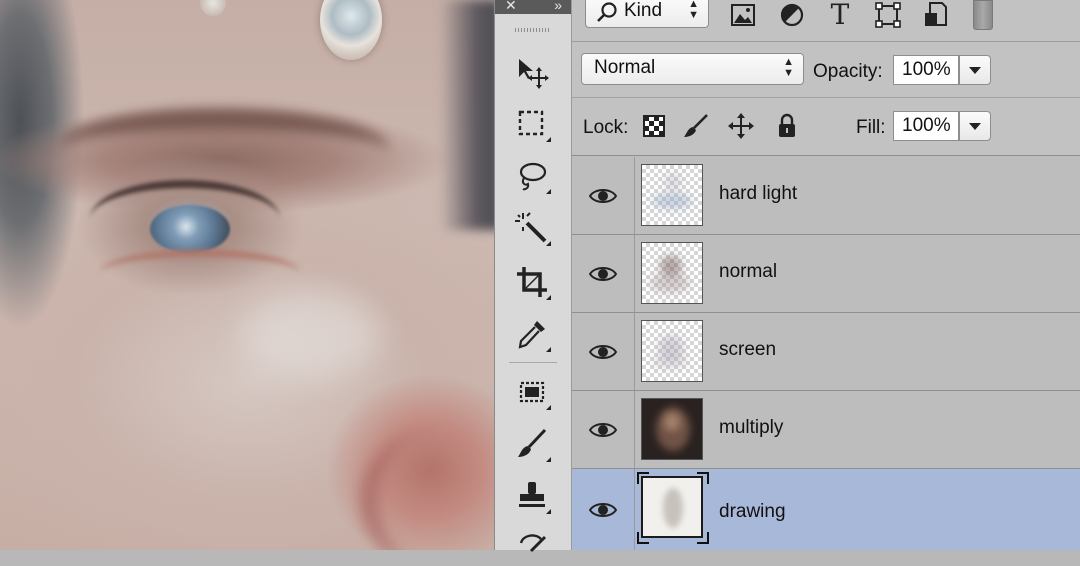 The height and width of the screenshot is (566, 1080). I want to click on painting-eye, so click(190, 229).